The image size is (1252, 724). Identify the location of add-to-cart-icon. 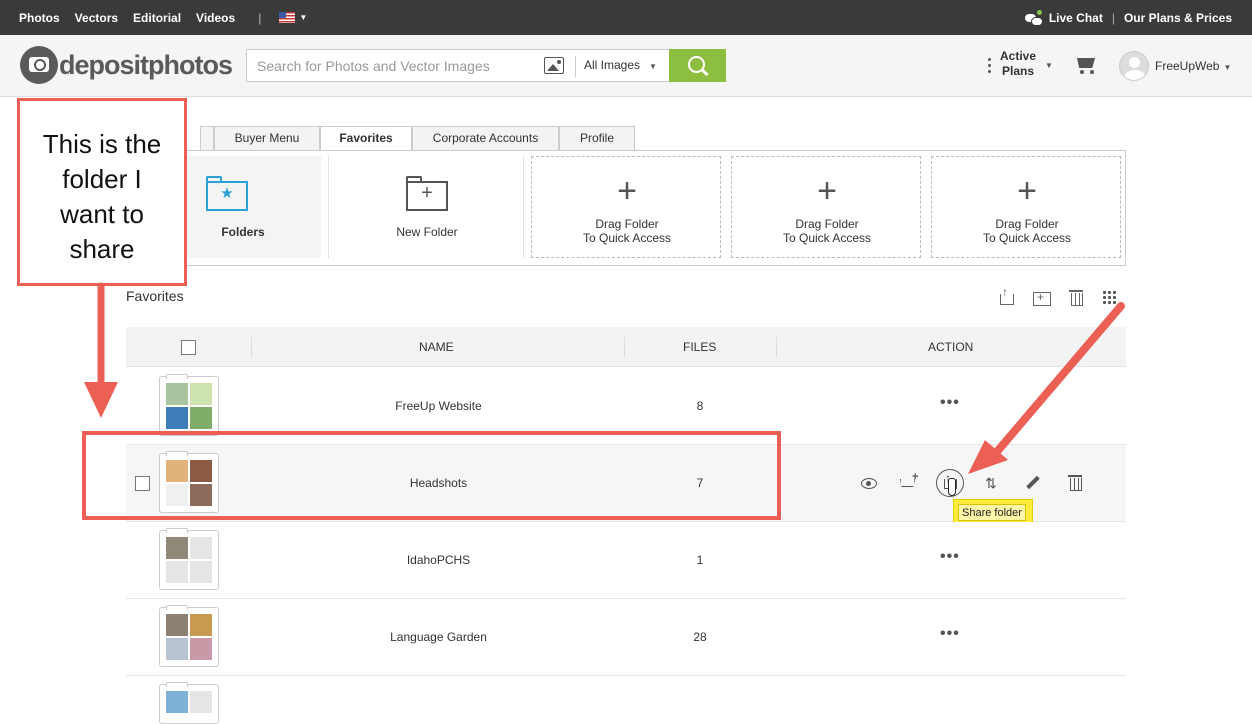
(909, 483).